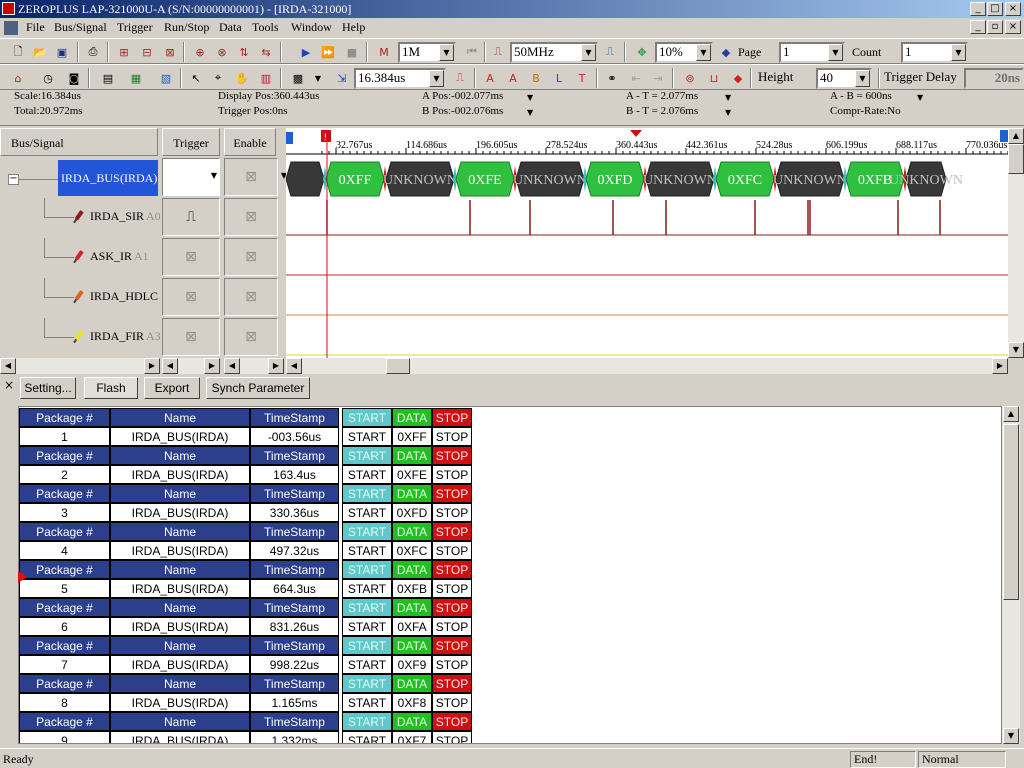 This screenshot has height=768, width=1024. Describe the element at coordinates (244, 52) in the screenshot. I see `signal-move-icon: ⇅` at that location.